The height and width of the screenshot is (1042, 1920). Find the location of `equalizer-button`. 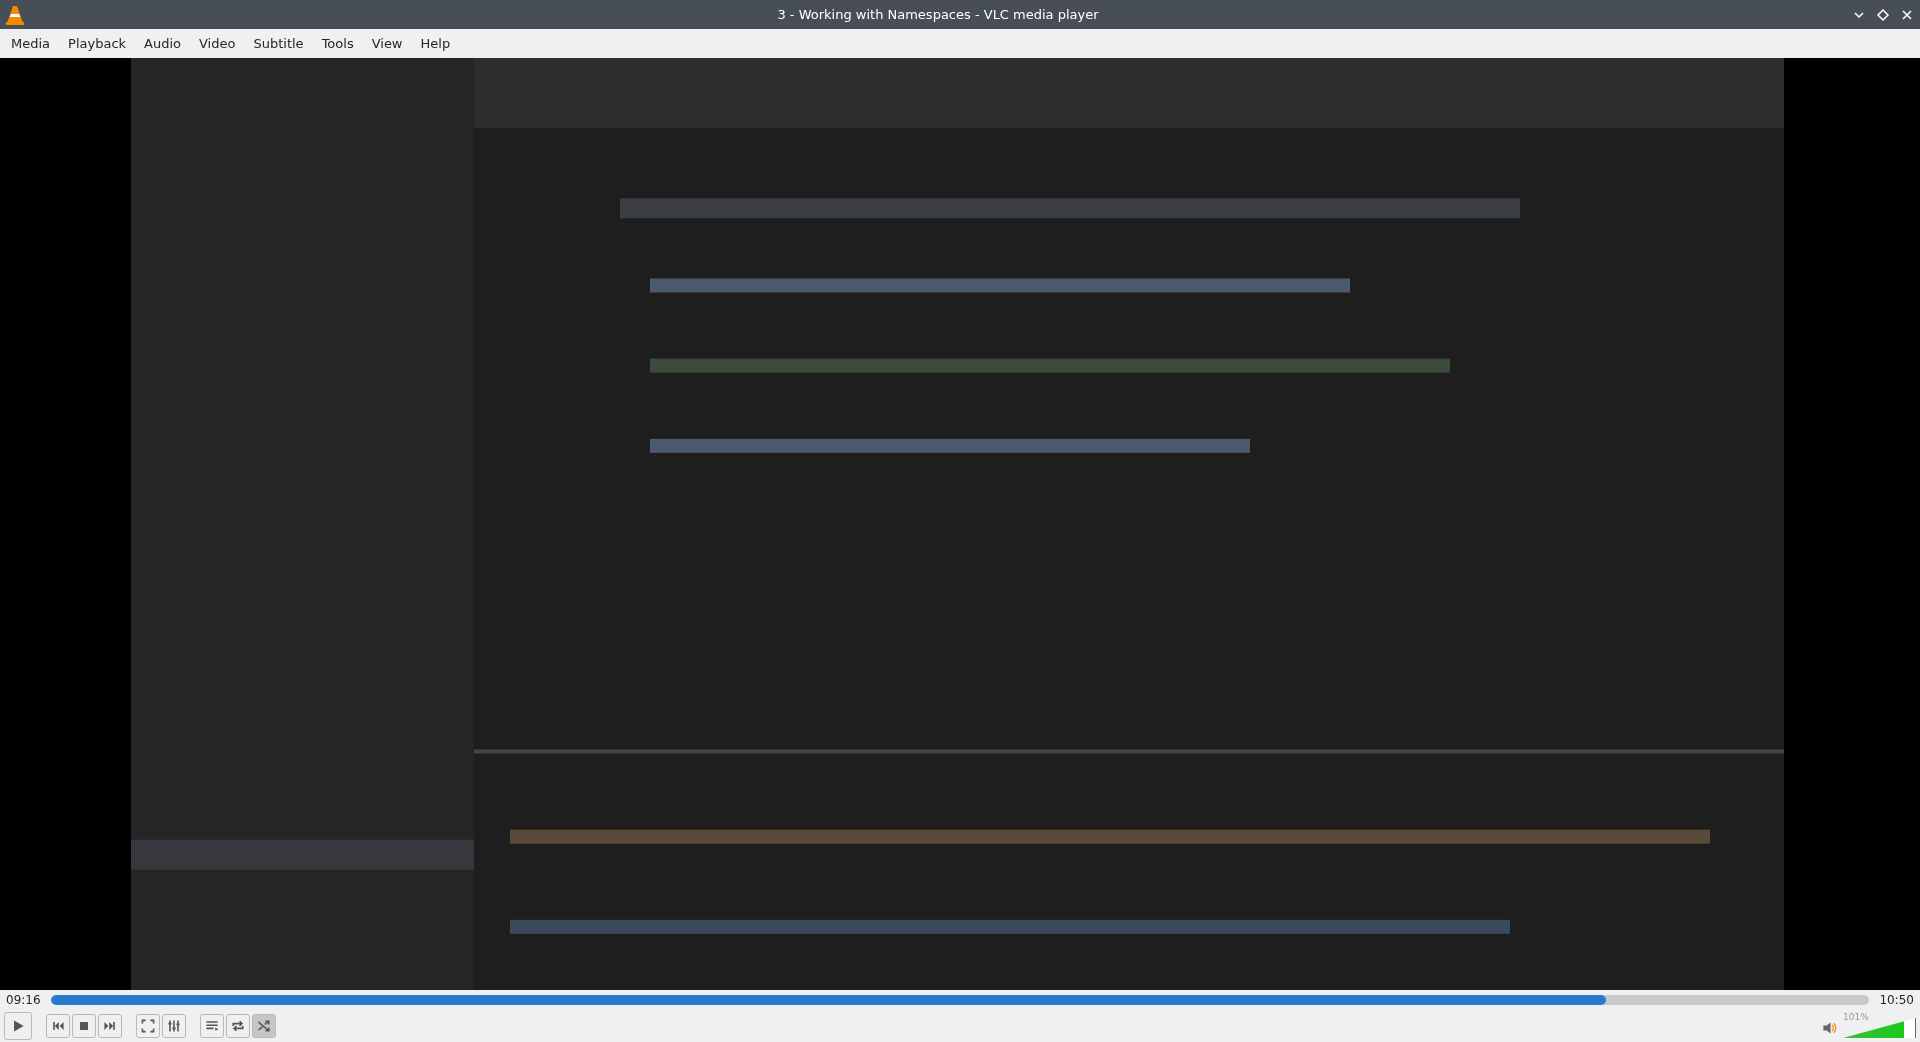

equalizer-button is located at coordinates (174, 1026).